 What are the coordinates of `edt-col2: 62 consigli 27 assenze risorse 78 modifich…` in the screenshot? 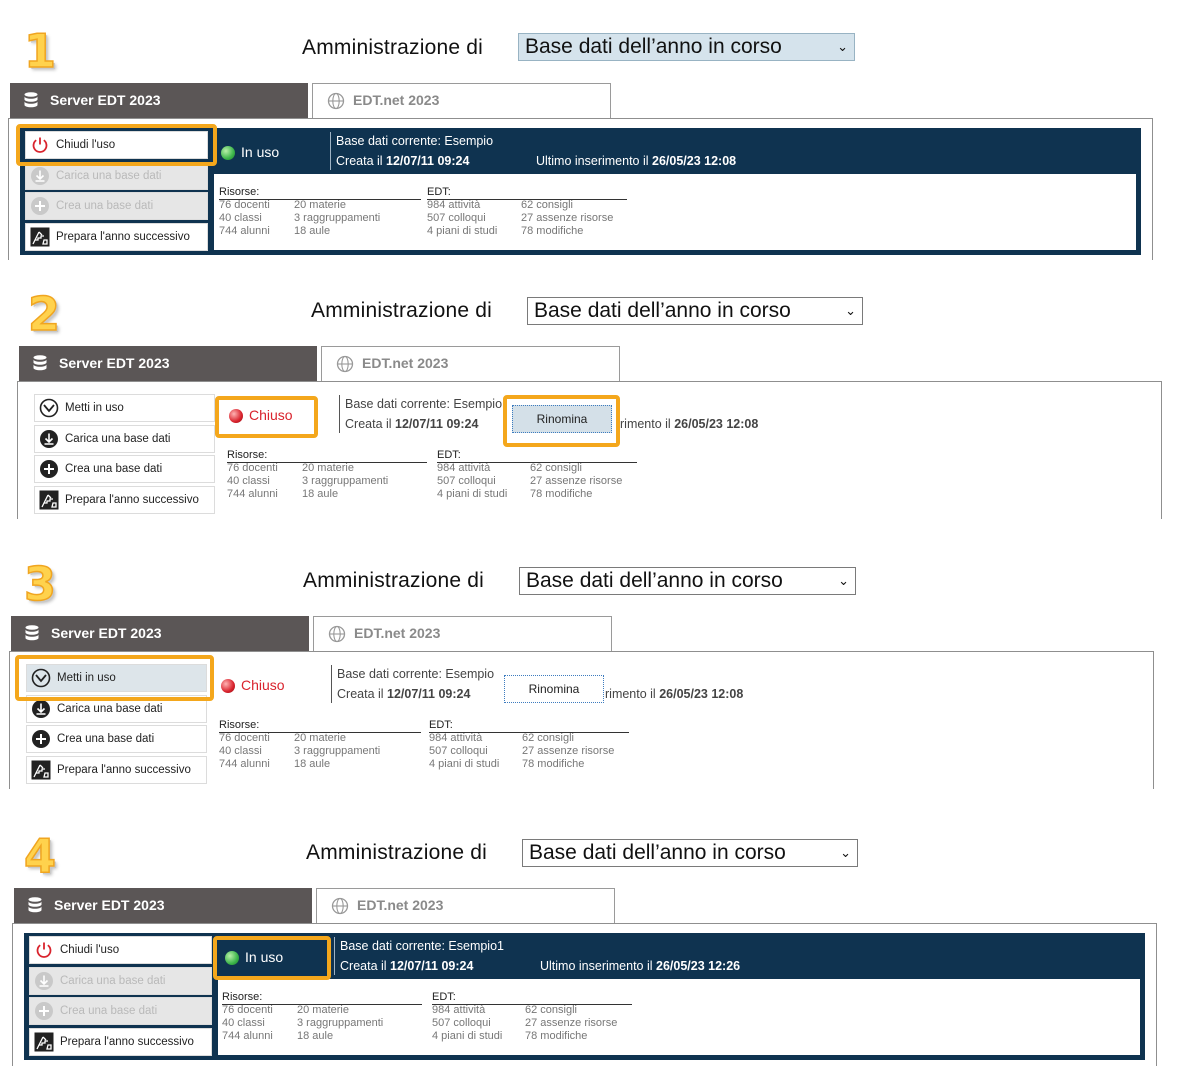 It's located at (576, 481).